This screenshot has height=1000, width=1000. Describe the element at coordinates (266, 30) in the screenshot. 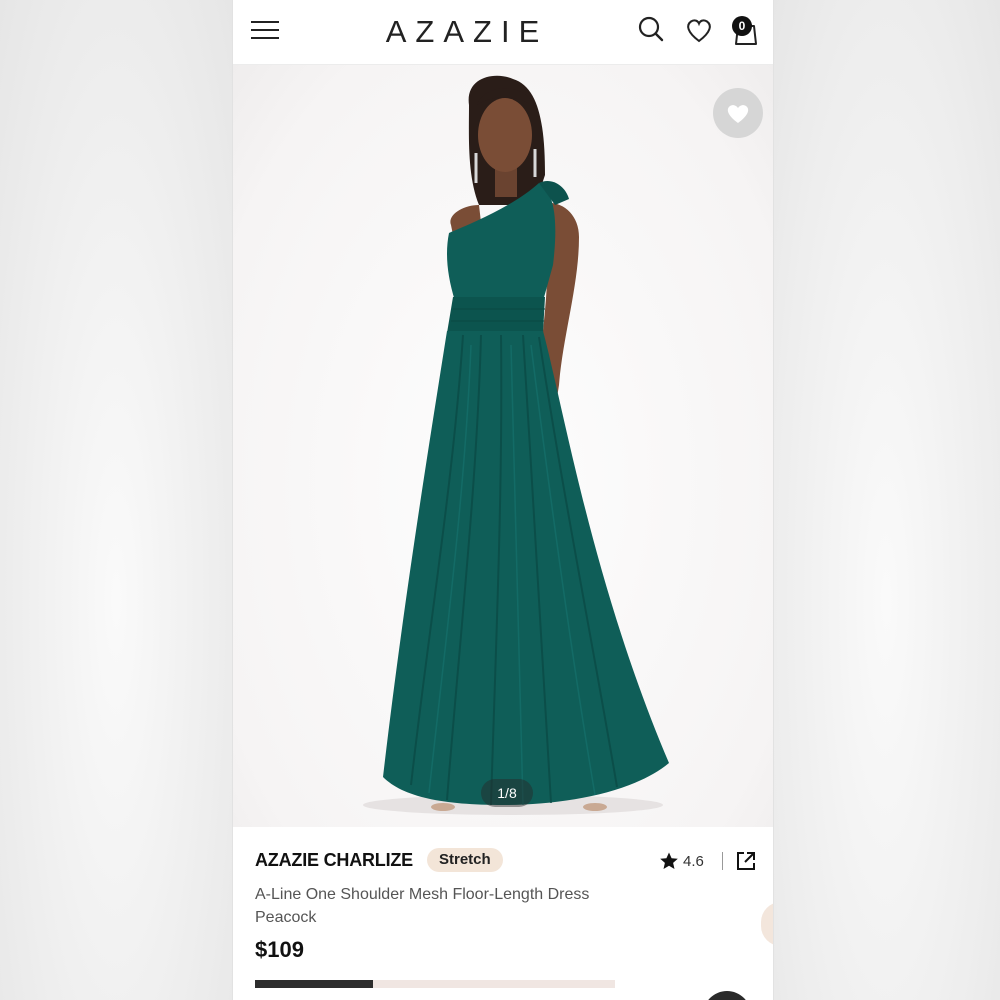

I see `menu-icon` at that location.